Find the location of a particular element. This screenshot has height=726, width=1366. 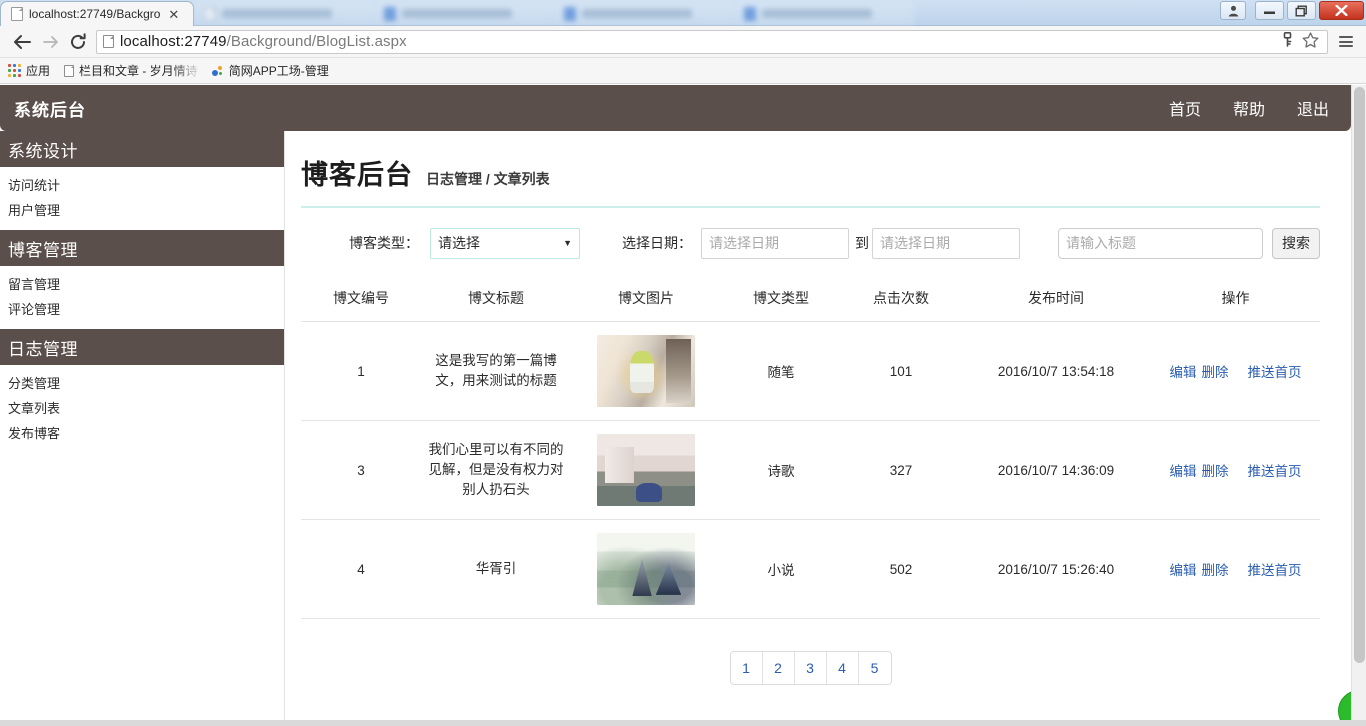

date-from-input: 请选择日期 is located at coordinates (775, 243).